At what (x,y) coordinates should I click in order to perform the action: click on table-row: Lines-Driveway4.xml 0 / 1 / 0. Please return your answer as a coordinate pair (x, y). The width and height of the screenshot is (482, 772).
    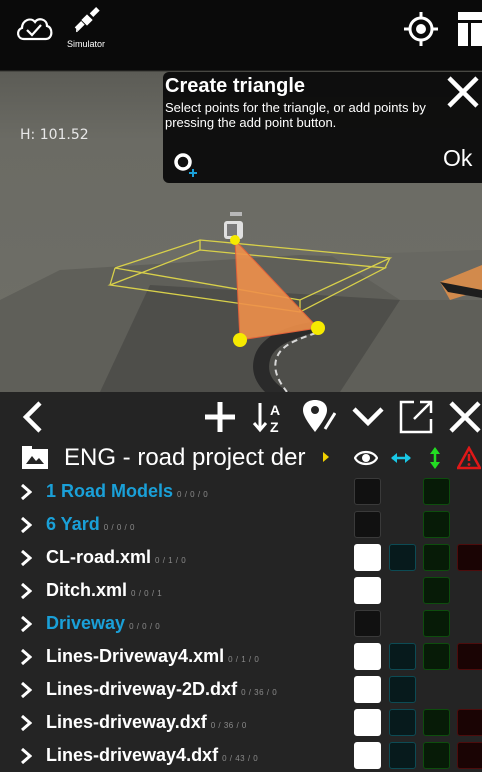
    Looking at the image, I should click on (241, 657).